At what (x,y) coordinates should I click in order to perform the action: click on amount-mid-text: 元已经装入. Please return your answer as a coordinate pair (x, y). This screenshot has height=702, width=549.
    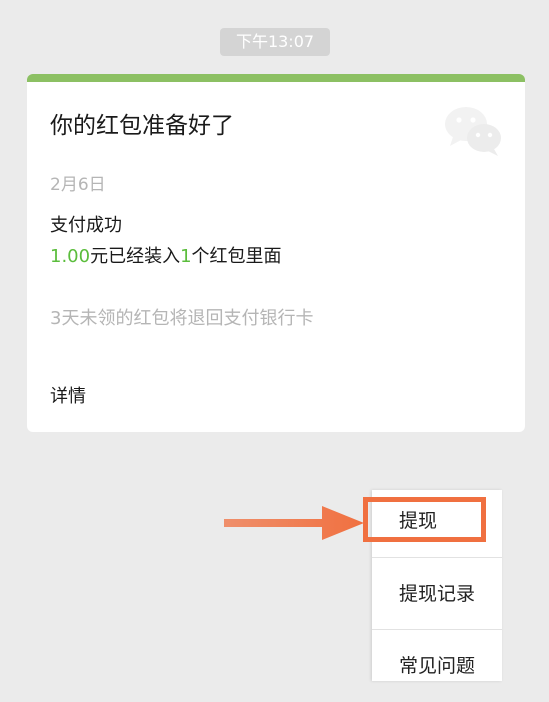
    Looking at the image, I should click on (135, 256).